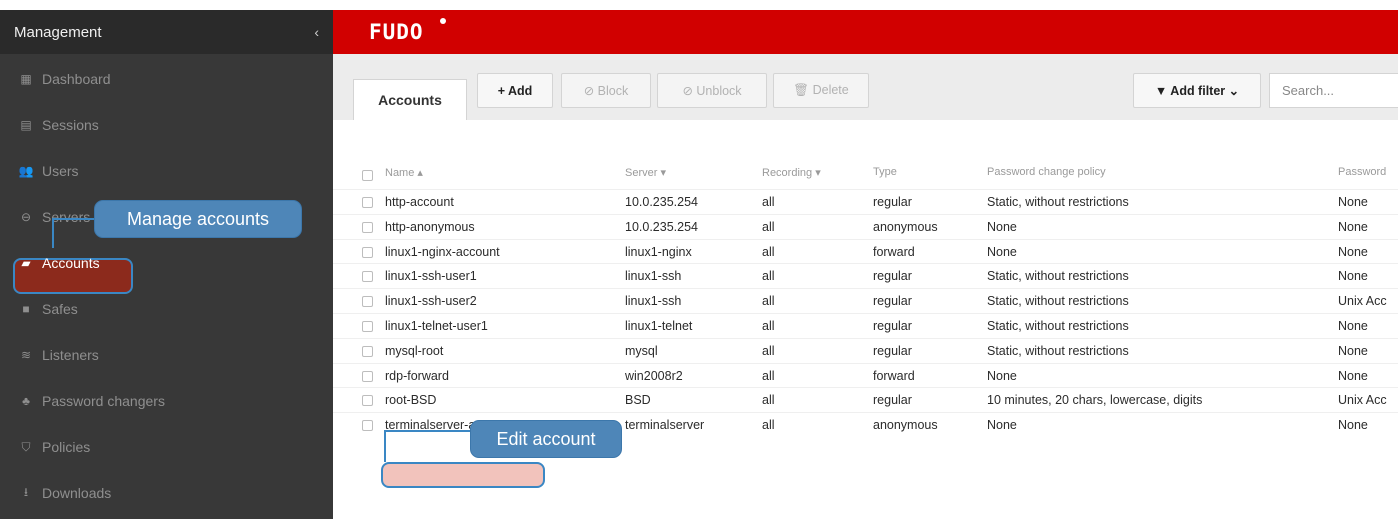  Describe the element at coordinates (404, 172) in the screenshot. I see `col-name-header: Name ▴` at that location.